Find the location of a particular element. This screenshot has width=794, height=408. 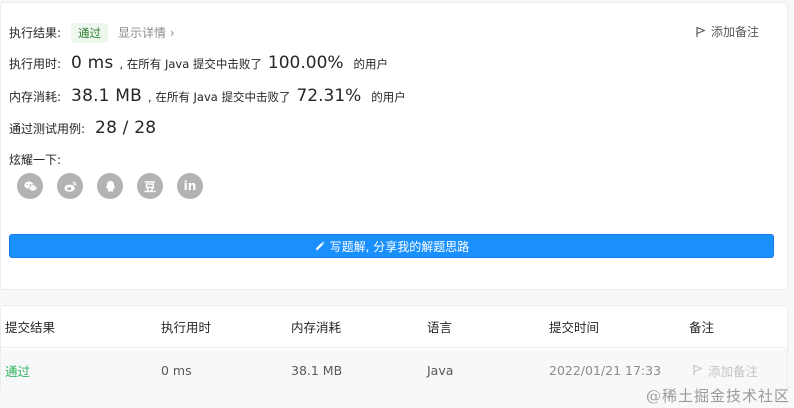

row-language: Java is located at coordinates (440, 370).